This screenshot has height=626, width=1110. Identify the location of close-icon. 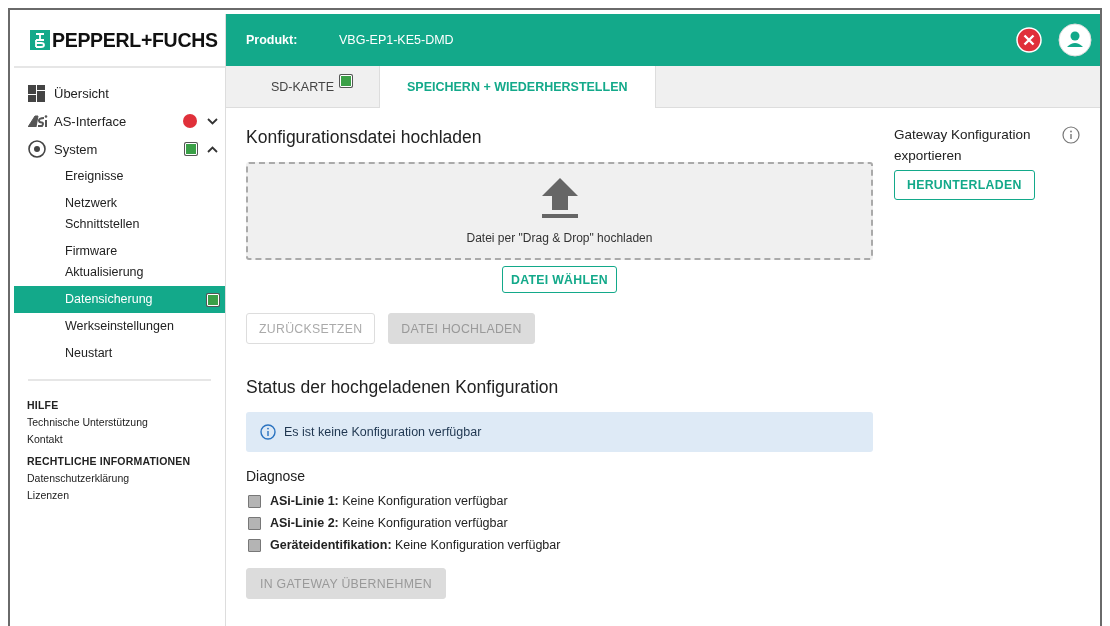
(1029, 40).